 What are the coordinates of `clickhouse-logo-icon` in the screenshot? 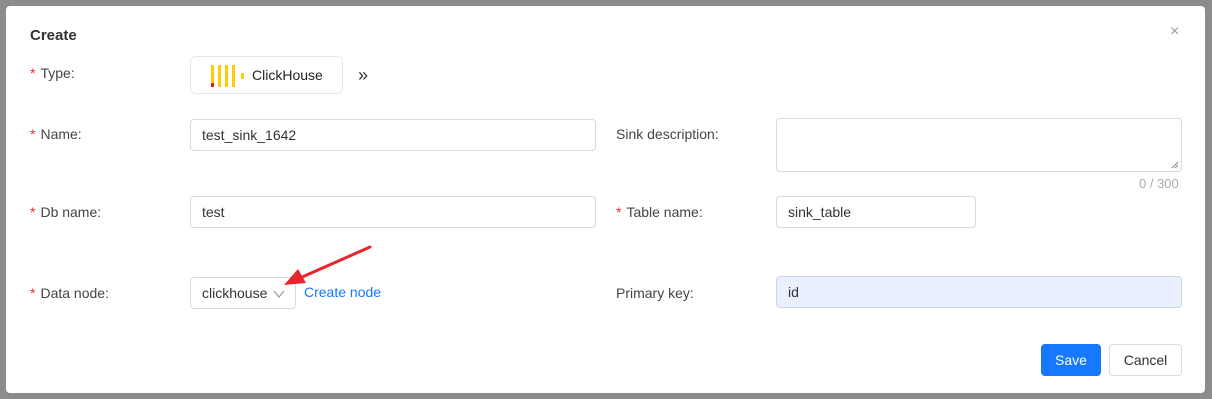 It's located at (227, 76).